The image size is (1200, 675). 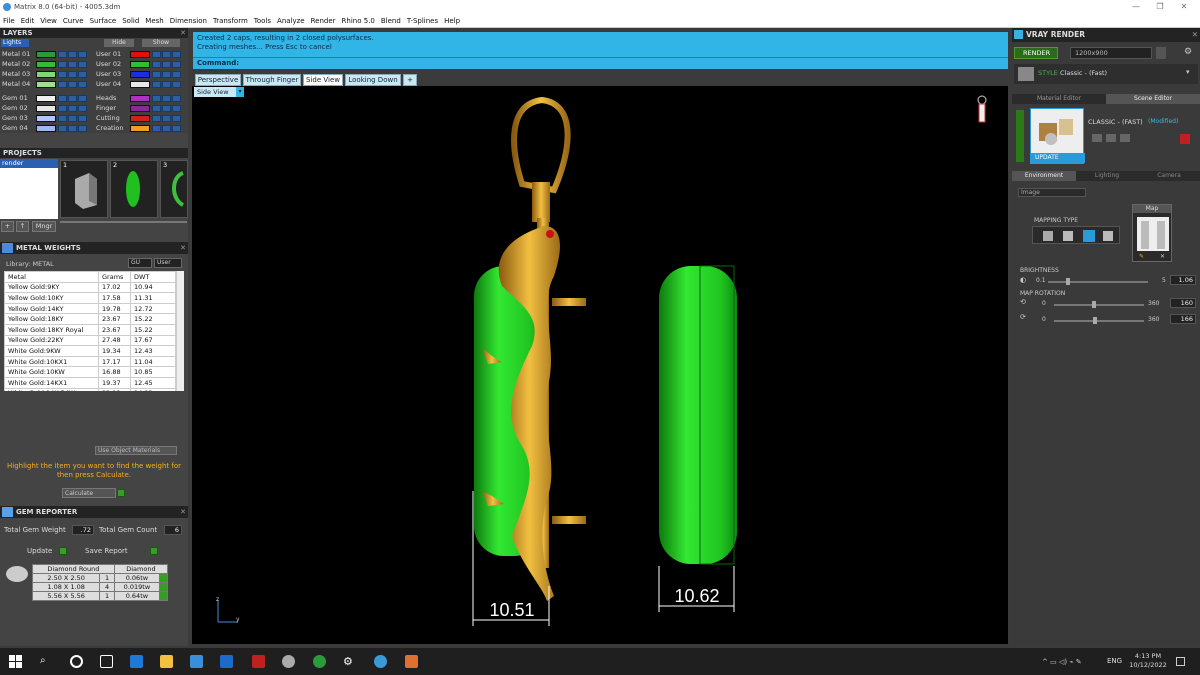 What do you see at coordinates (1161, 53) in the screenshot?
I see `resolution-lock-icon` at bounding box center [1161, 53].